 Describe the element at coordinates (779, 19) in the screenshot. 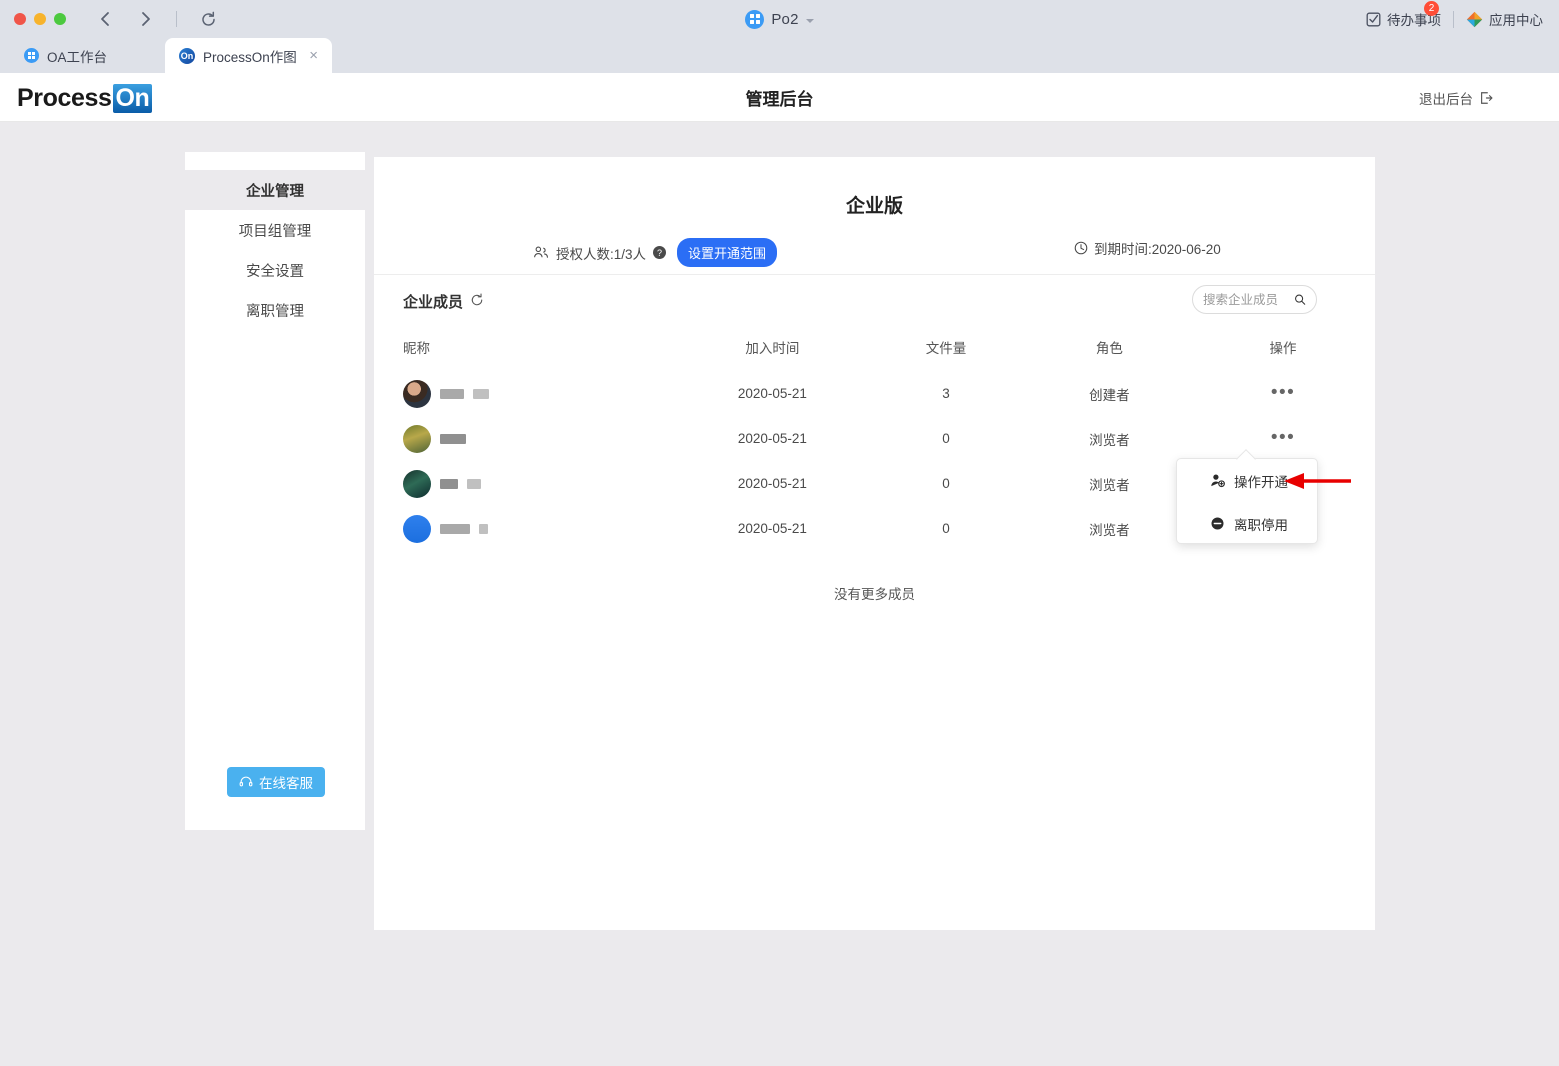

I see `browser-titlebar` at that location.